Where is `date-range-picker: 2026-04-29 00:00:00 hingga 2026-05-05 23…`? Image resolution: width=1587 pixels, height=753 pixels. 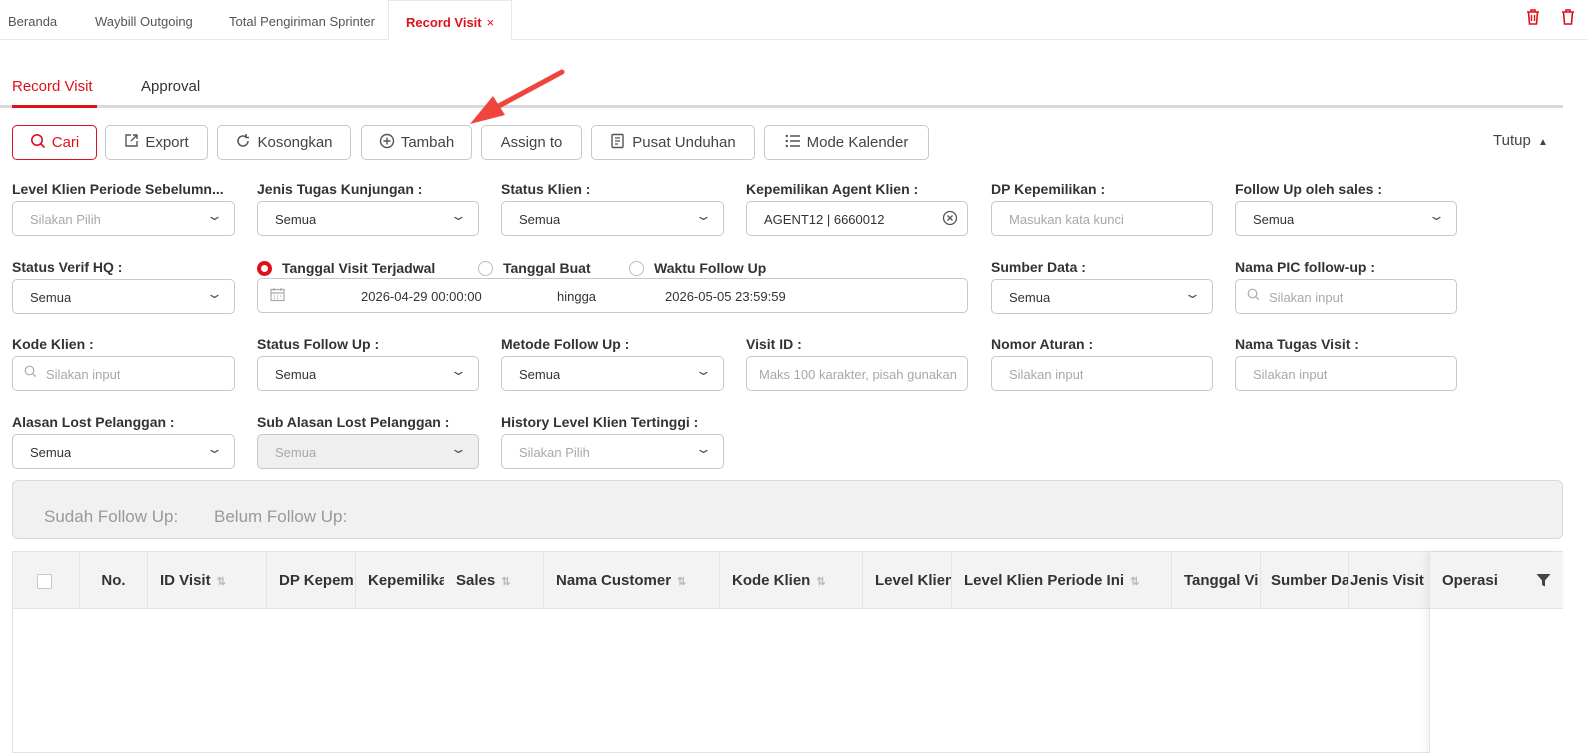 date-range-picker: 2026-04-29 00:00:00 hingga 2026-05-05 23… is located at coordinates (612, 295).